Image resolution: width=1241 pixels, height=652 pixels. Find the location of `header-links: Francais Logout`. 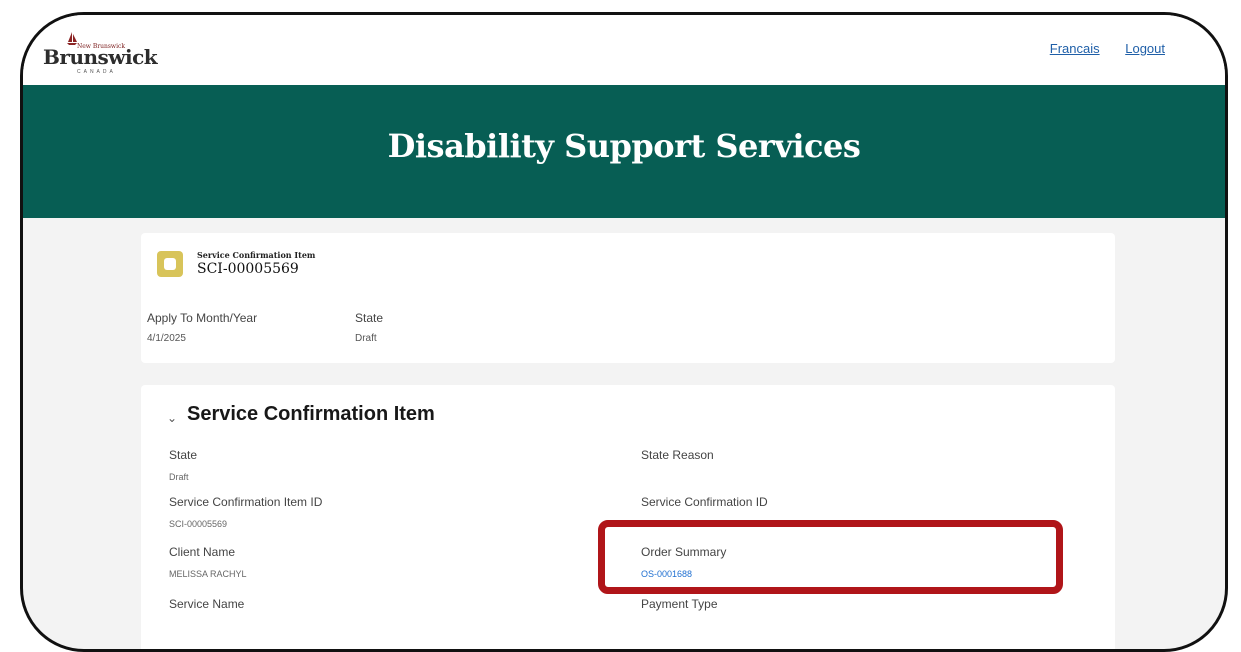

header-links: Francais Logout is located at coordinates (1096, 48).